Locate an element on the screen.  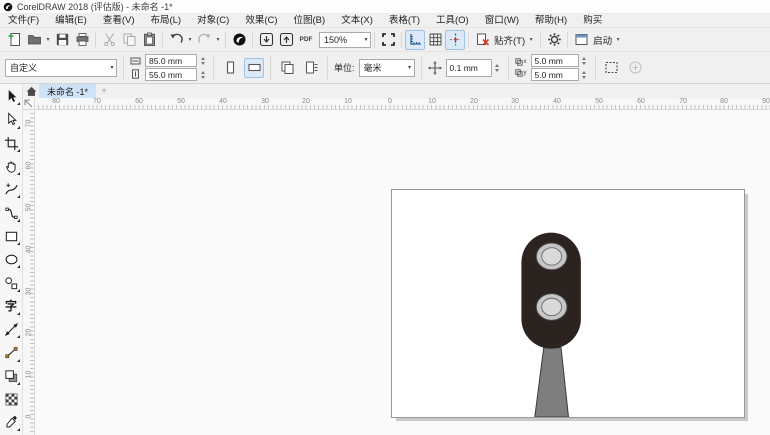
redo-button is located at coordinates (204, 40).